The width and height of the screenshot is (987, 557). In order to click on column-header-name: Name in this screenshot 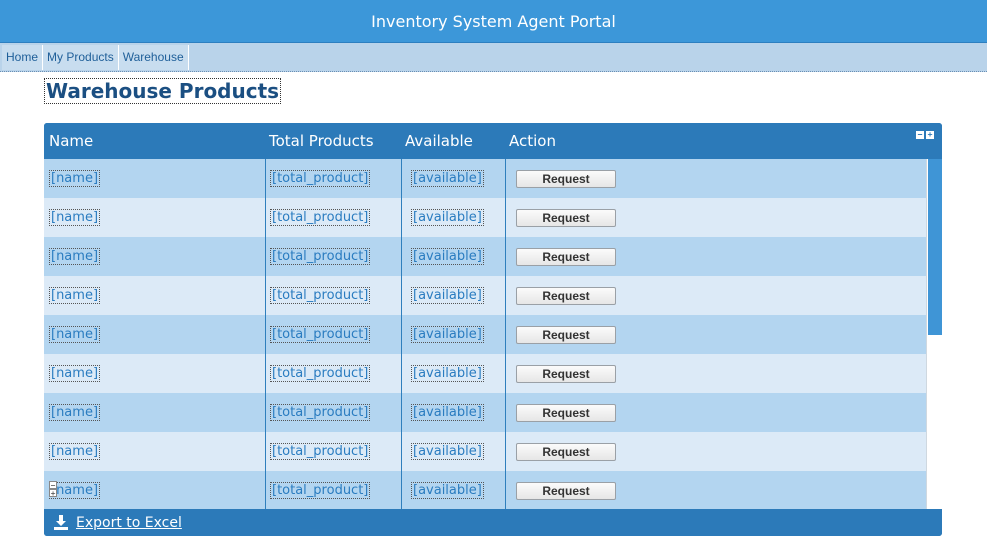, I will do `click(71, 141)`.